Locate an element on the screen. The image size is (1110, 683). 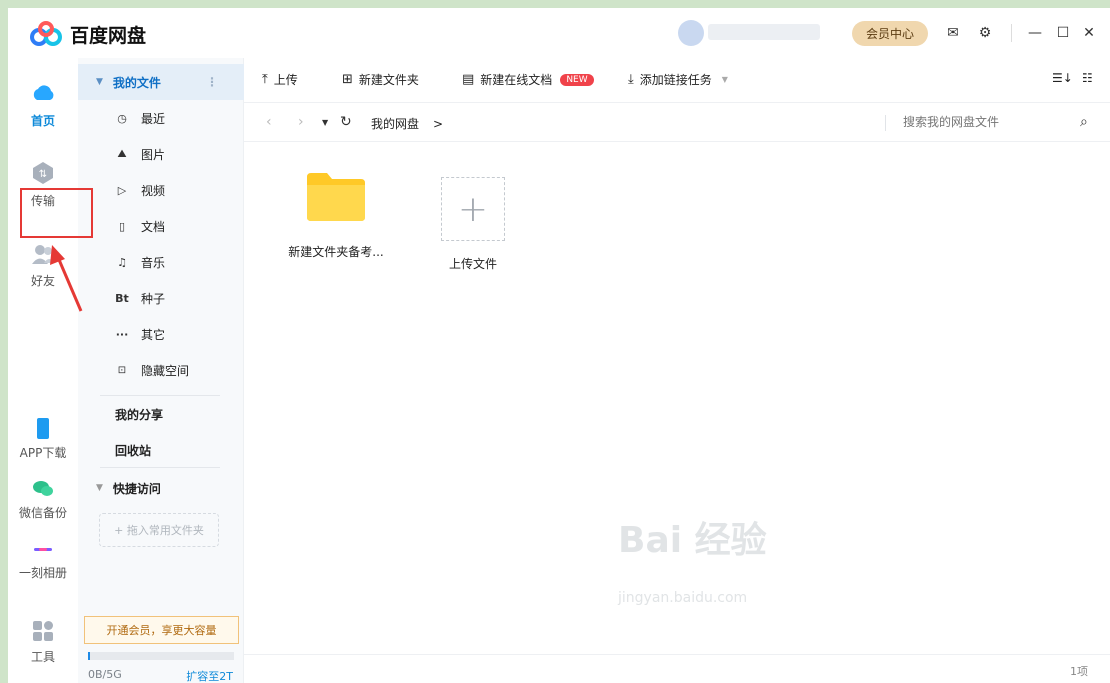
download-icon: ⤓ is located at coordinates (631, 79).